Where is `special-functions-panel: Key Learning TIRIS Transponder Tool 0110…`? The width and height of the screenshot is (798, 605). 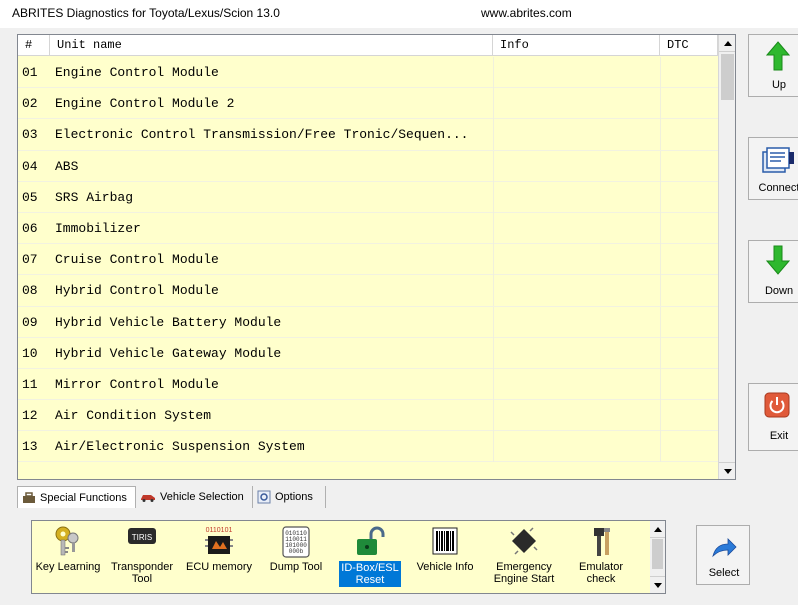
special-functions-panel: Key Learning TIRIS Transponder Tool 0110… is located at coordinates (348, 557).